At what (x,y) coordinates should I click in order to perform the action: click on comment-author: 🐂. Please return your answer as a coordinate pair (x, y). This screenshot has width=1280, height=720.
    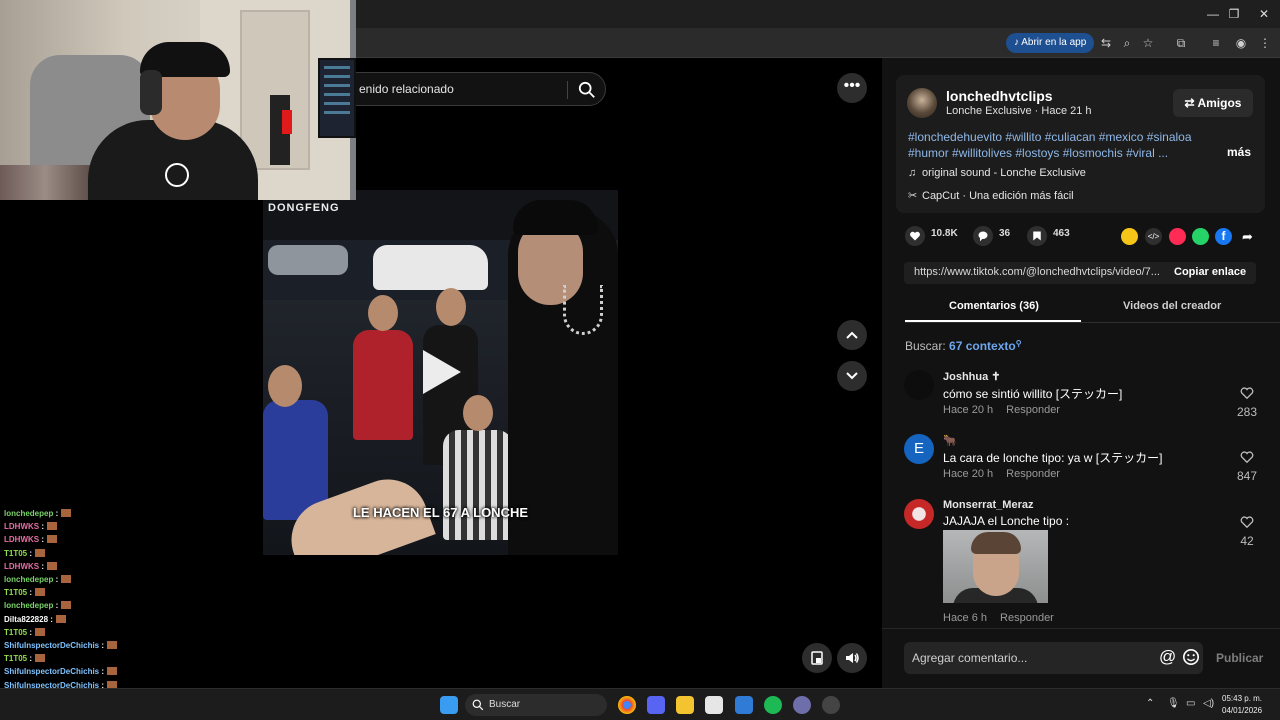
    Looking at the image, I should click on (950, 440).